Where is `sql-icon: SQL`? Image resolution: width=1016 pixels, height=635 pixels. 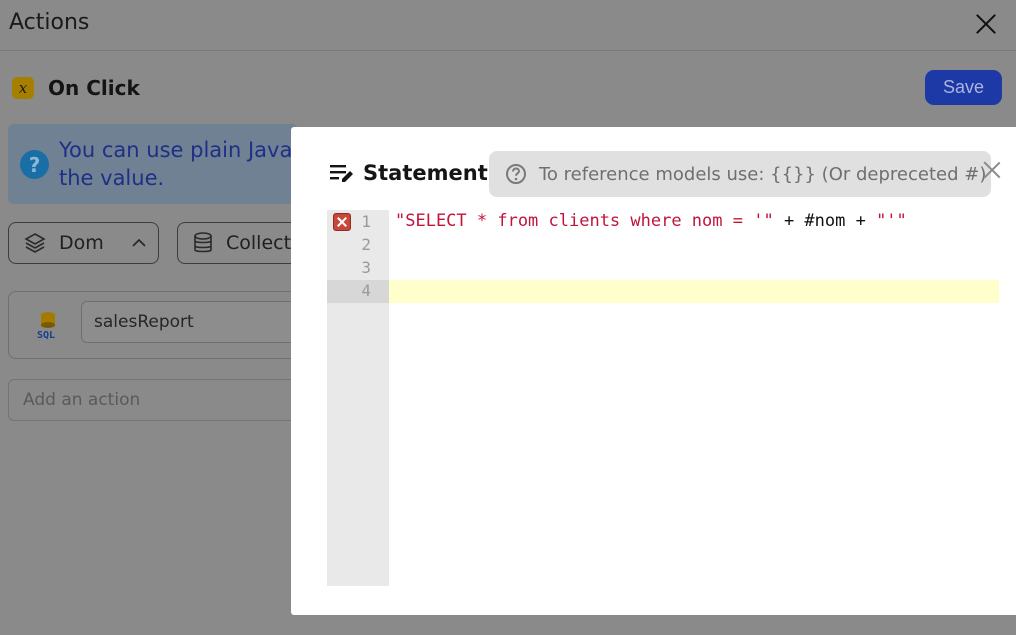
sql-icon: SQL is located at coordinates (46, 326).